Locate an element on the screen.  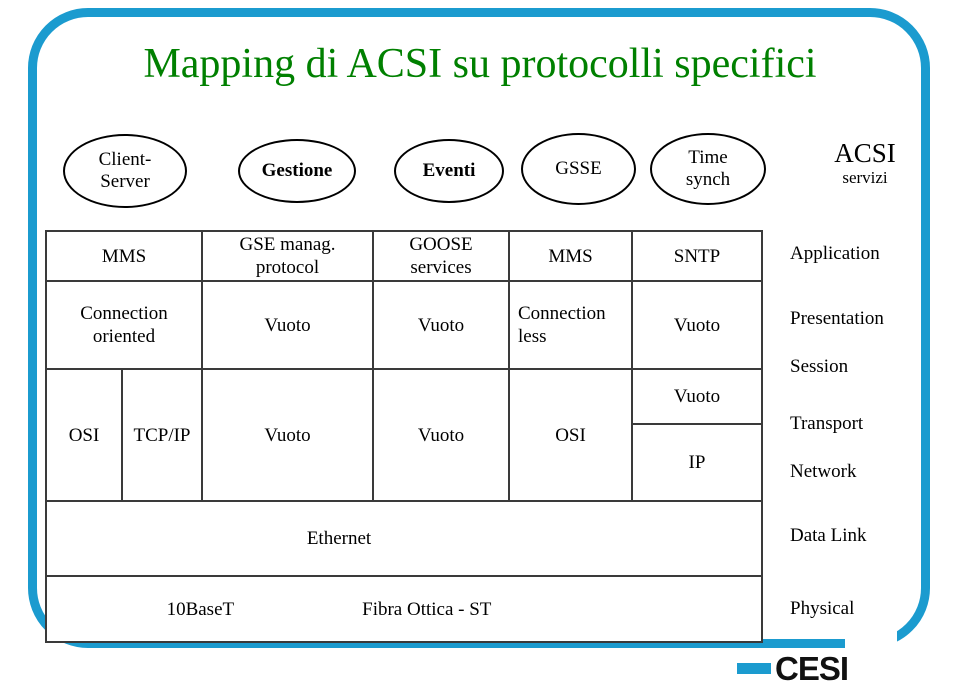
service-bubble-label: Client- Server is located at coordinates (125, 170).